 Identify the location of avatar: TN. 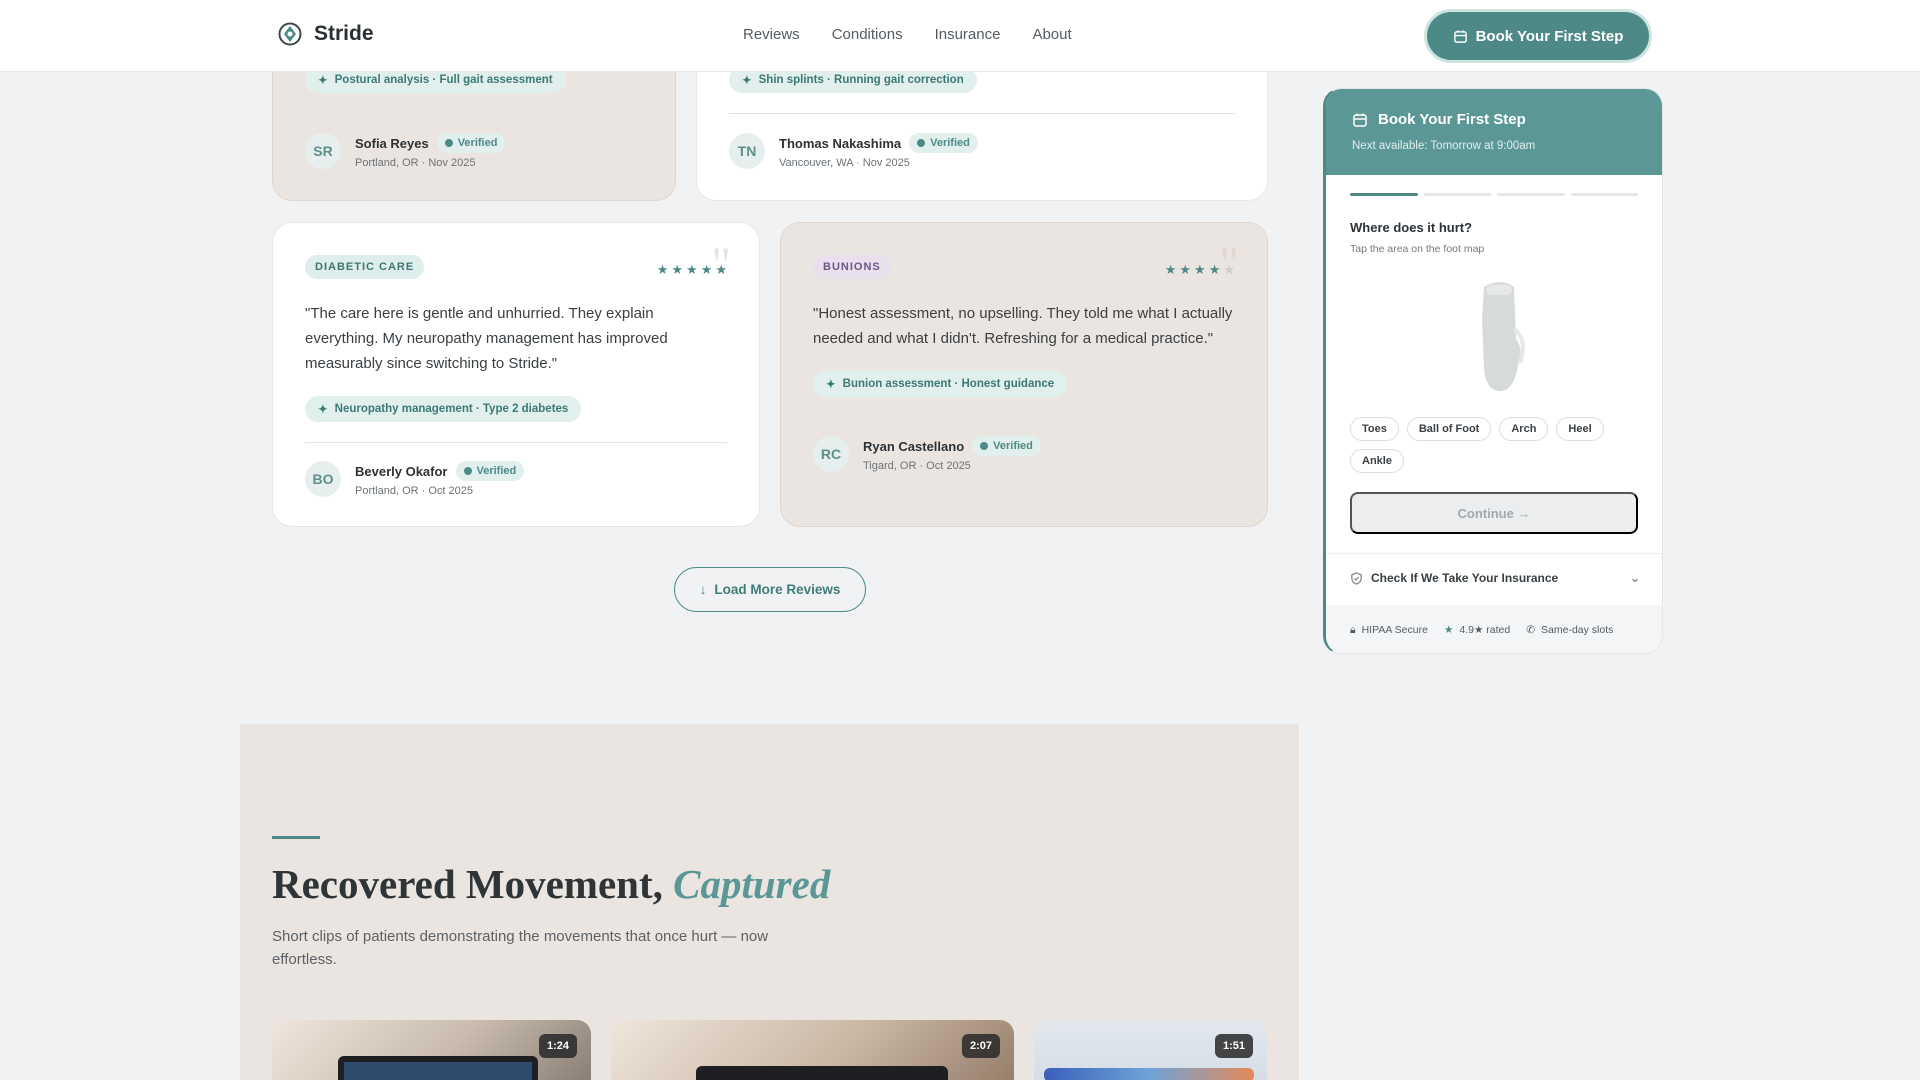
(747, 151).